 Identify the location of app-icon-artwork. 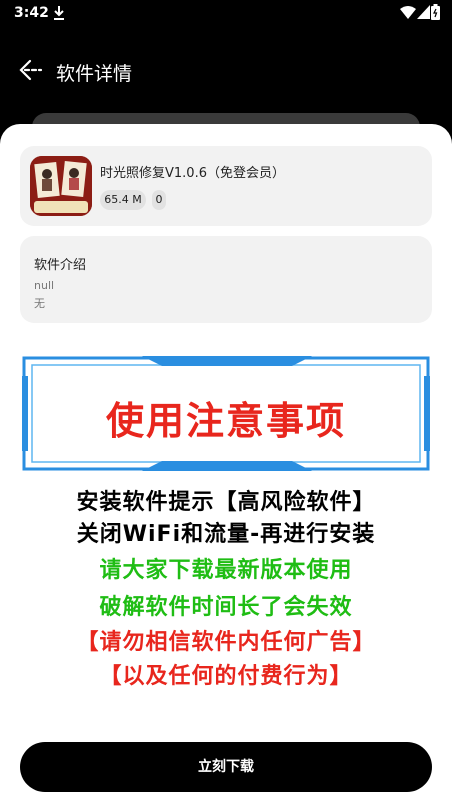
(61, 186).